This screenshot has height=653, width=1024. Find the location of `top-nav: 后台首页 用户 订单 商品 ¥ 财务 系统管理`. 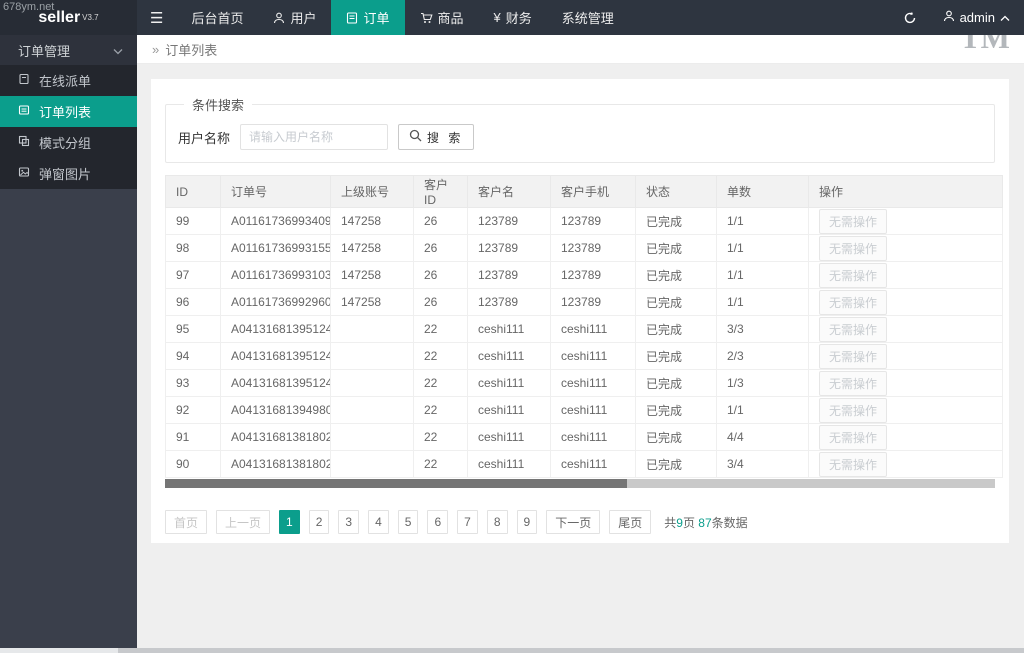

top-nav: 后台首页 用户 订单 商品 ¥ 财务 系统管理 is located at coordinates (539, 17).